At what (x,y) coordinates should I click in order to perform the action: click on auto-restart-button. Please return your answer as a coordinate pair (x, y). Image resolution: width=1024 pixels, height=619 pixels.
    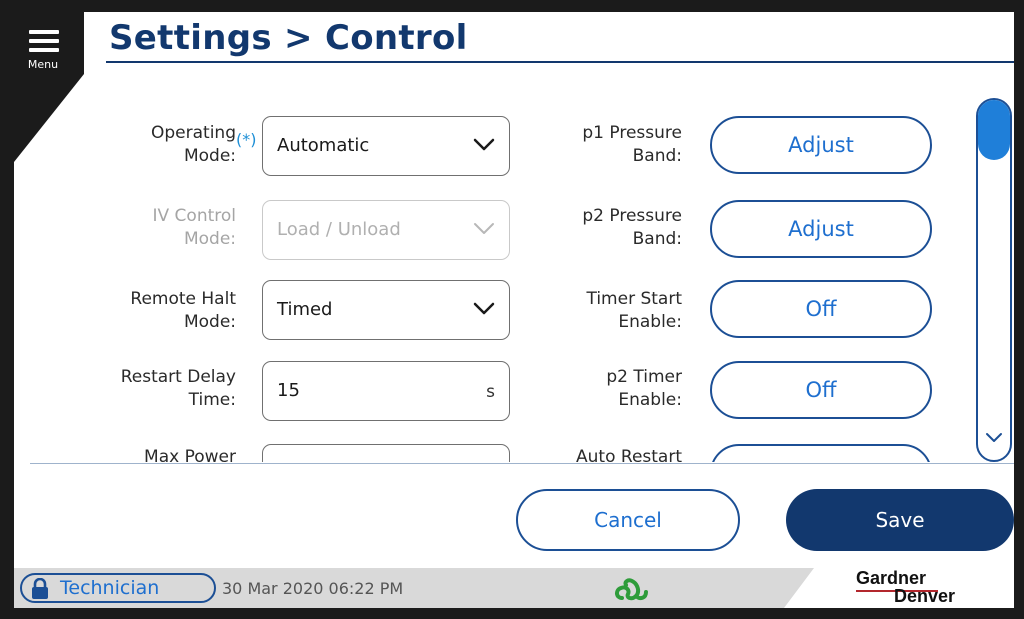
    Looking at the image, I should click on (821, 453).